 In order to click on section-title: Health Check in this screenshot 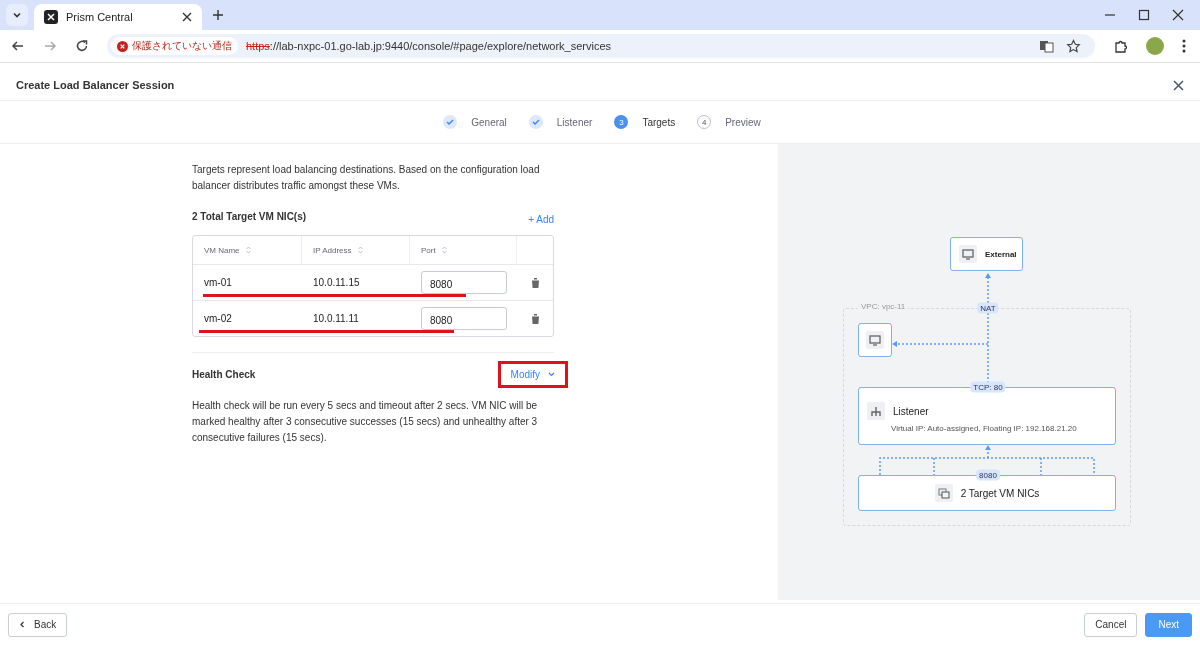, I will do `click(224, 374)`.